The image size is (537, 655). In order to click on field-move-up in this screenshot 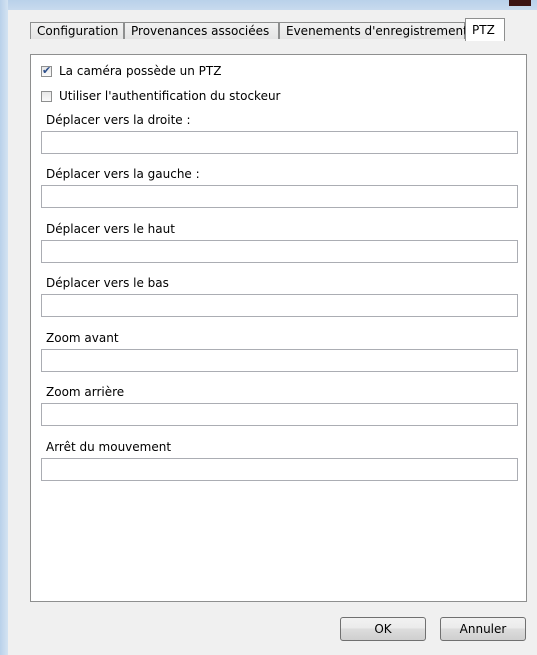, I will do `click(279, 251)`.